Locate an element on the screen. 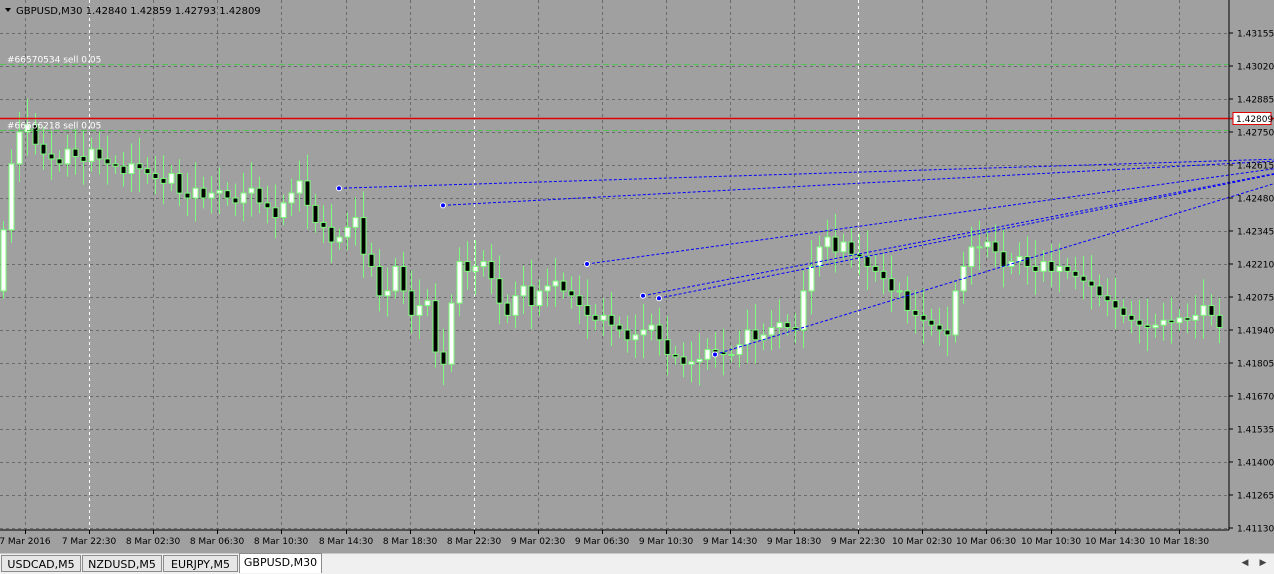 The height and width of the screenshot is (574, 1274). time-tick-label: 8 Mar 18:30 is located at coordinates (410, 542).